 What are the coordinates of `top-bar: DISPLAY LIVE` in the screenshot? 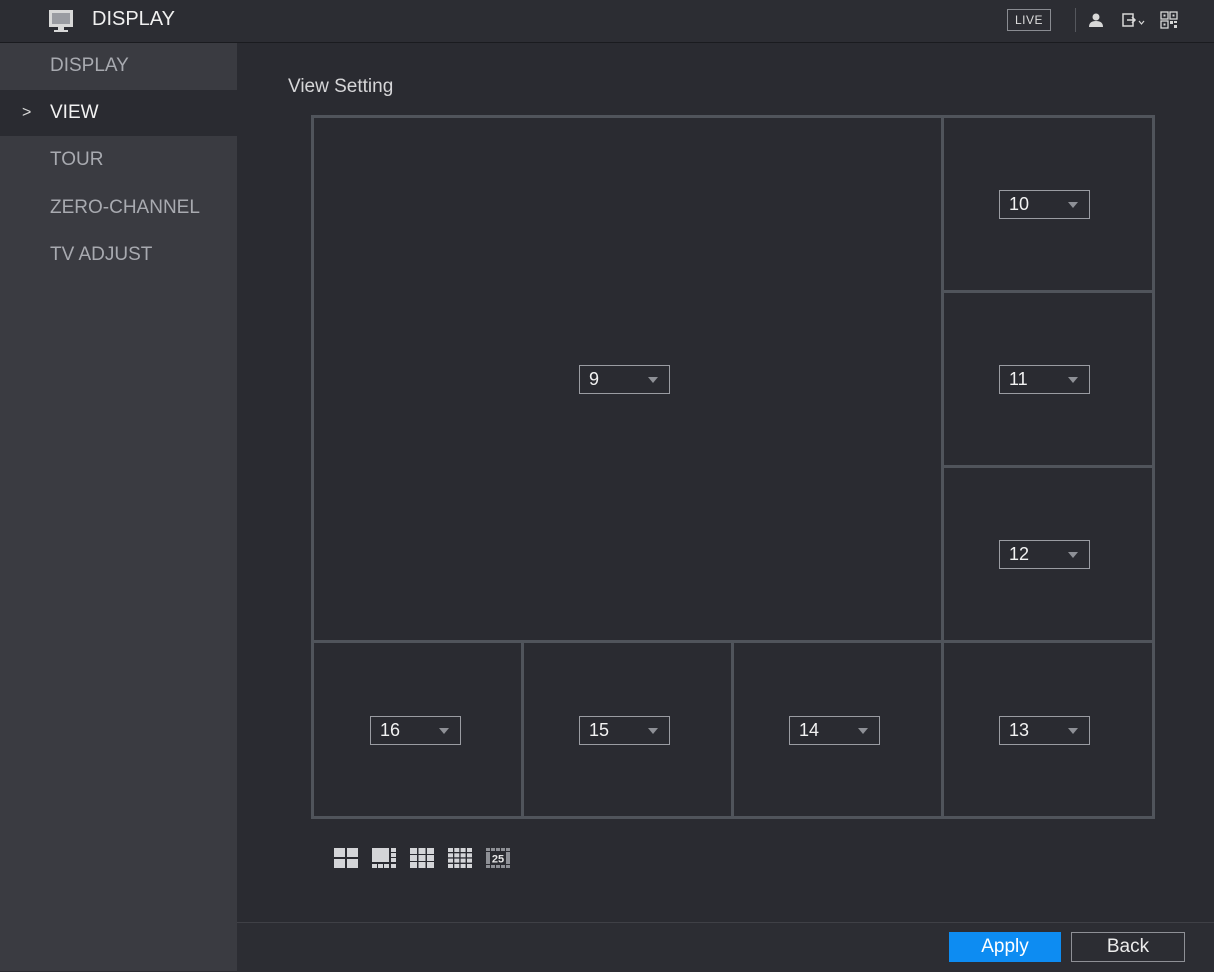 It's located at (607, 21).